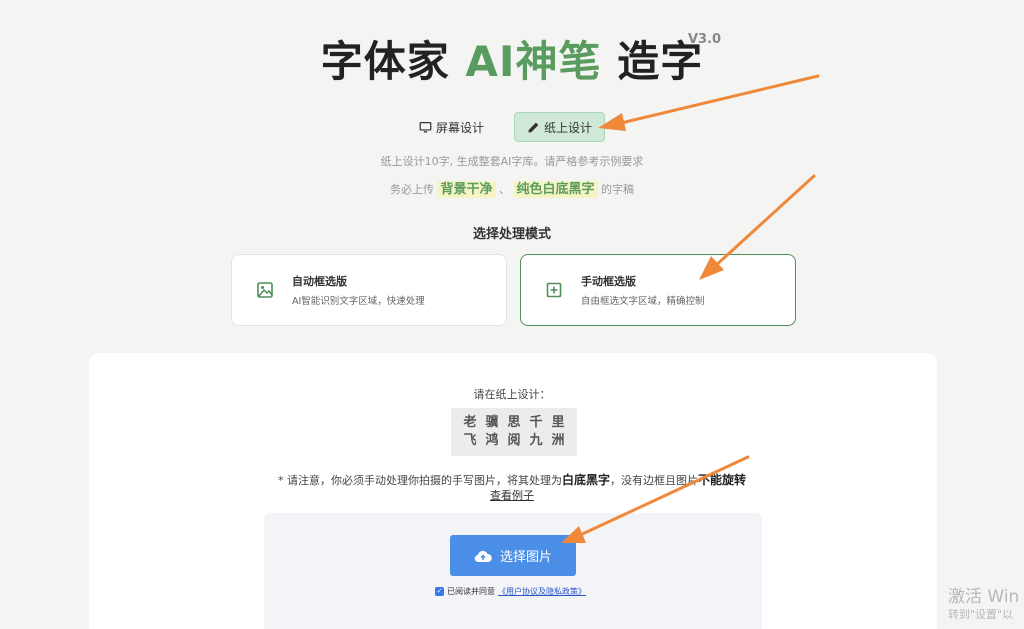 This screenshot has width=1024, height=629. Describe the element at coordinates (319, 281) in the screenshot. I see `mode-name: 自动框选版` at that location.